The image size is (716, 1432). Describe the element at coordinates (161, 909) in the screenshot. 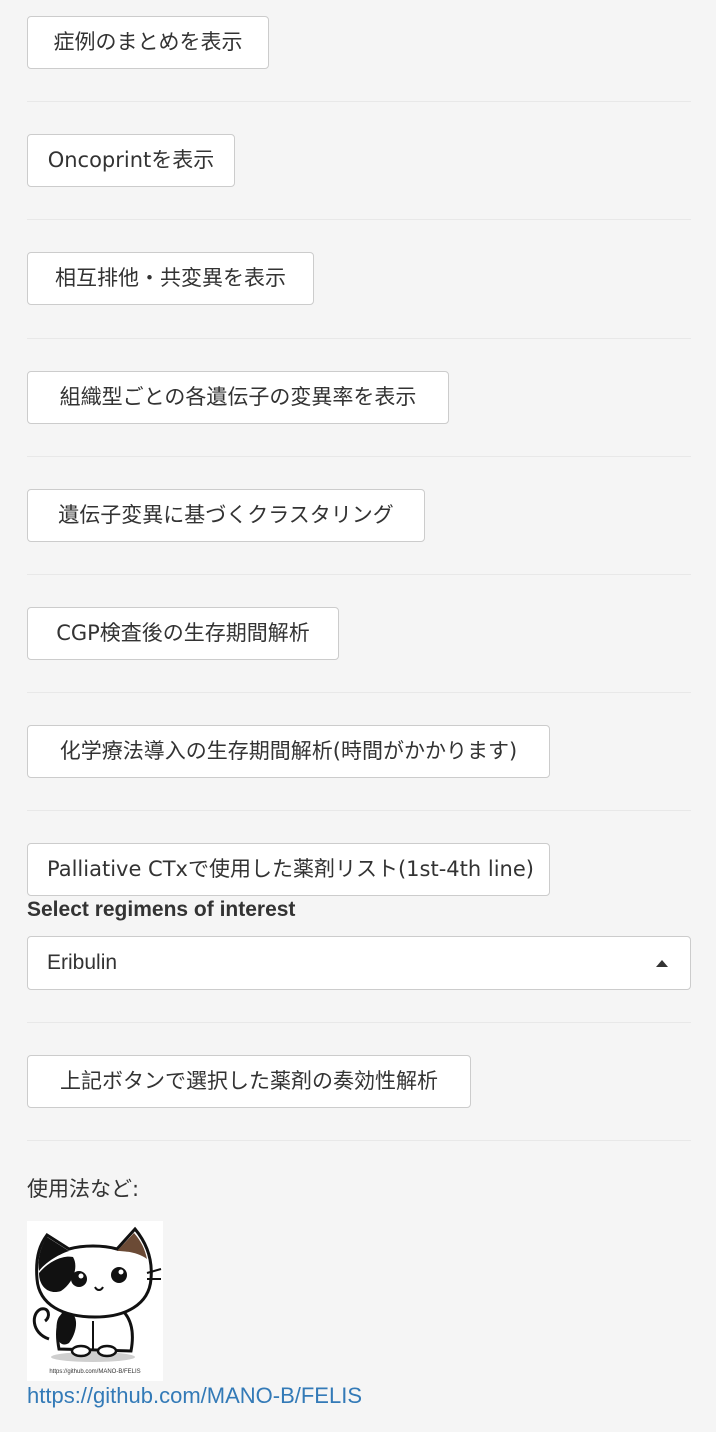

I see `regimen-select-label: Select regimens of interest` at that location.